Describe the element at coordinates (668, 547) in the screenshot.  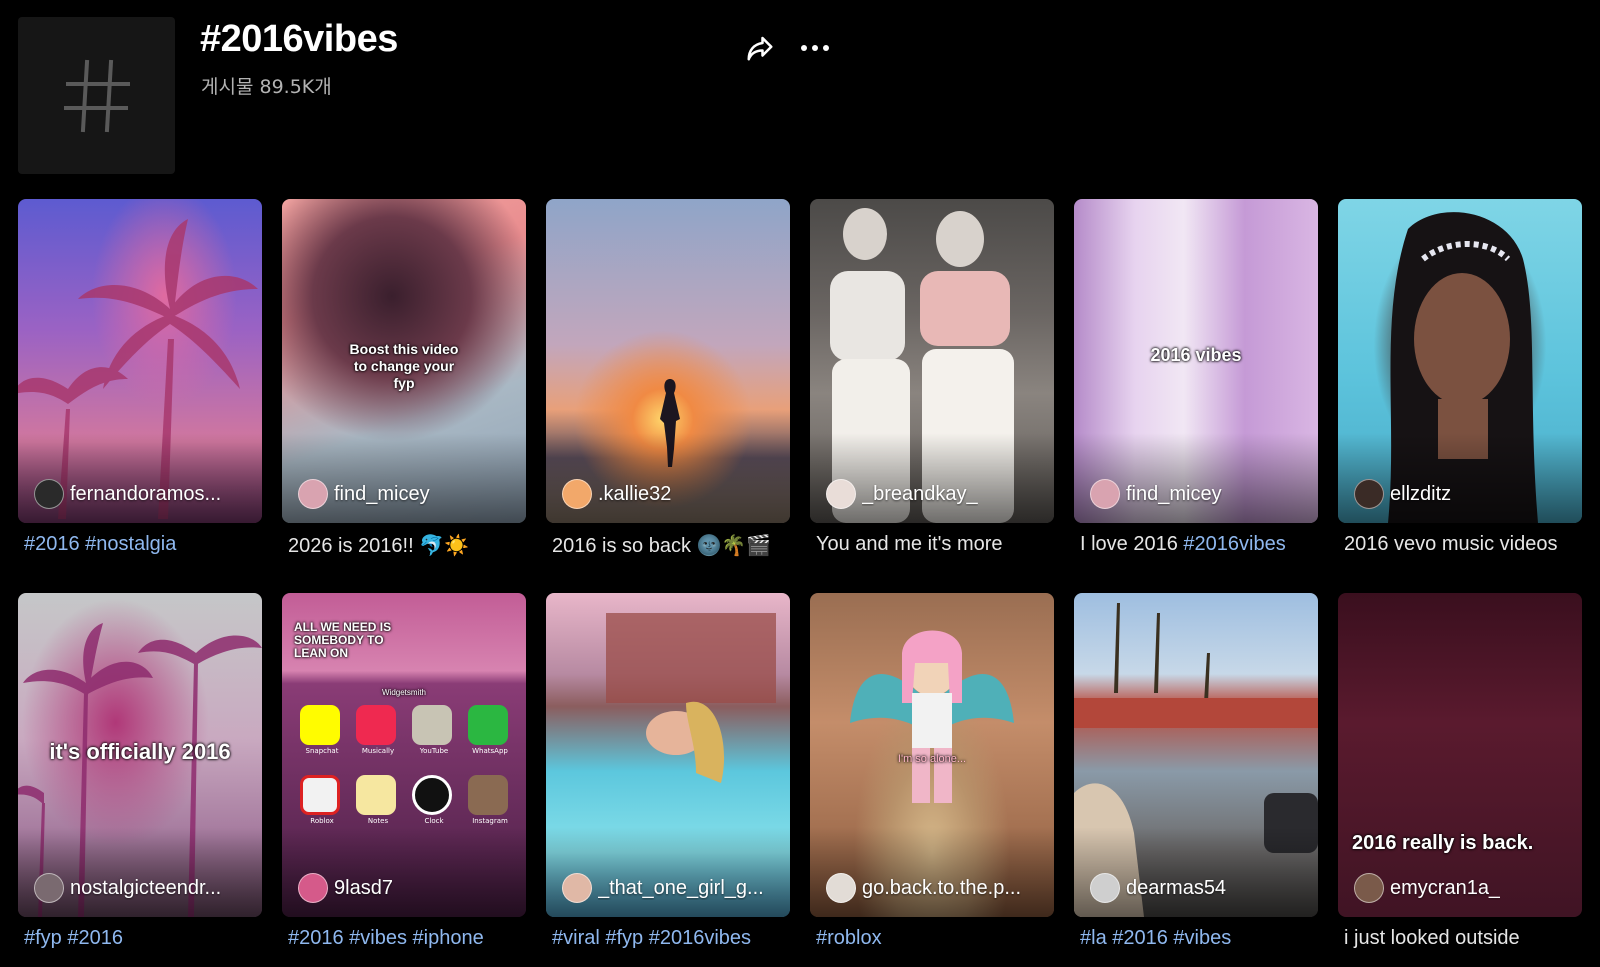
I see `video-caption: 2016 is so back 🌚🌴🎬` at that location.